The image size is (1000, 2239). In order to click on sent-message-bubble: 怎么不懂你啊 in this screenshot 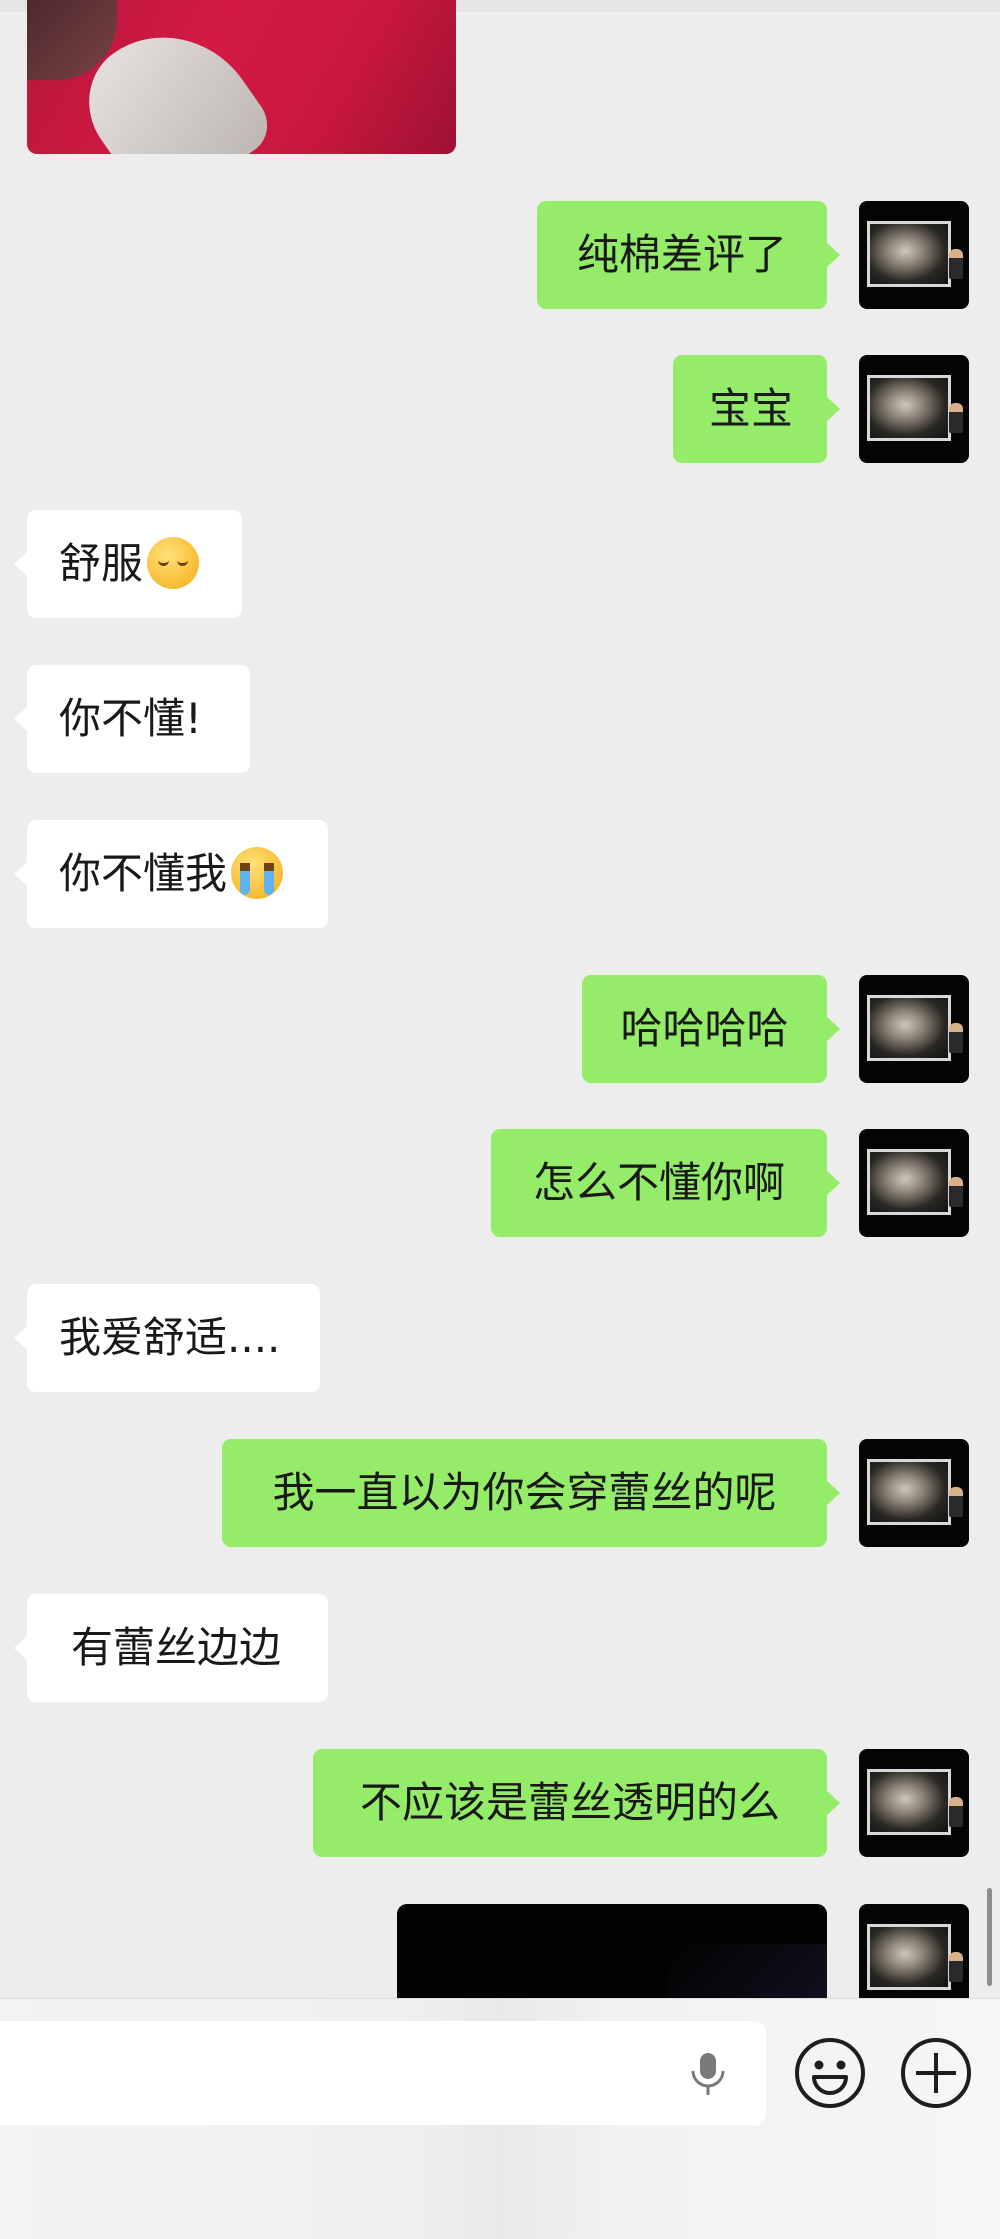, I will do `click(665, 1183)`.